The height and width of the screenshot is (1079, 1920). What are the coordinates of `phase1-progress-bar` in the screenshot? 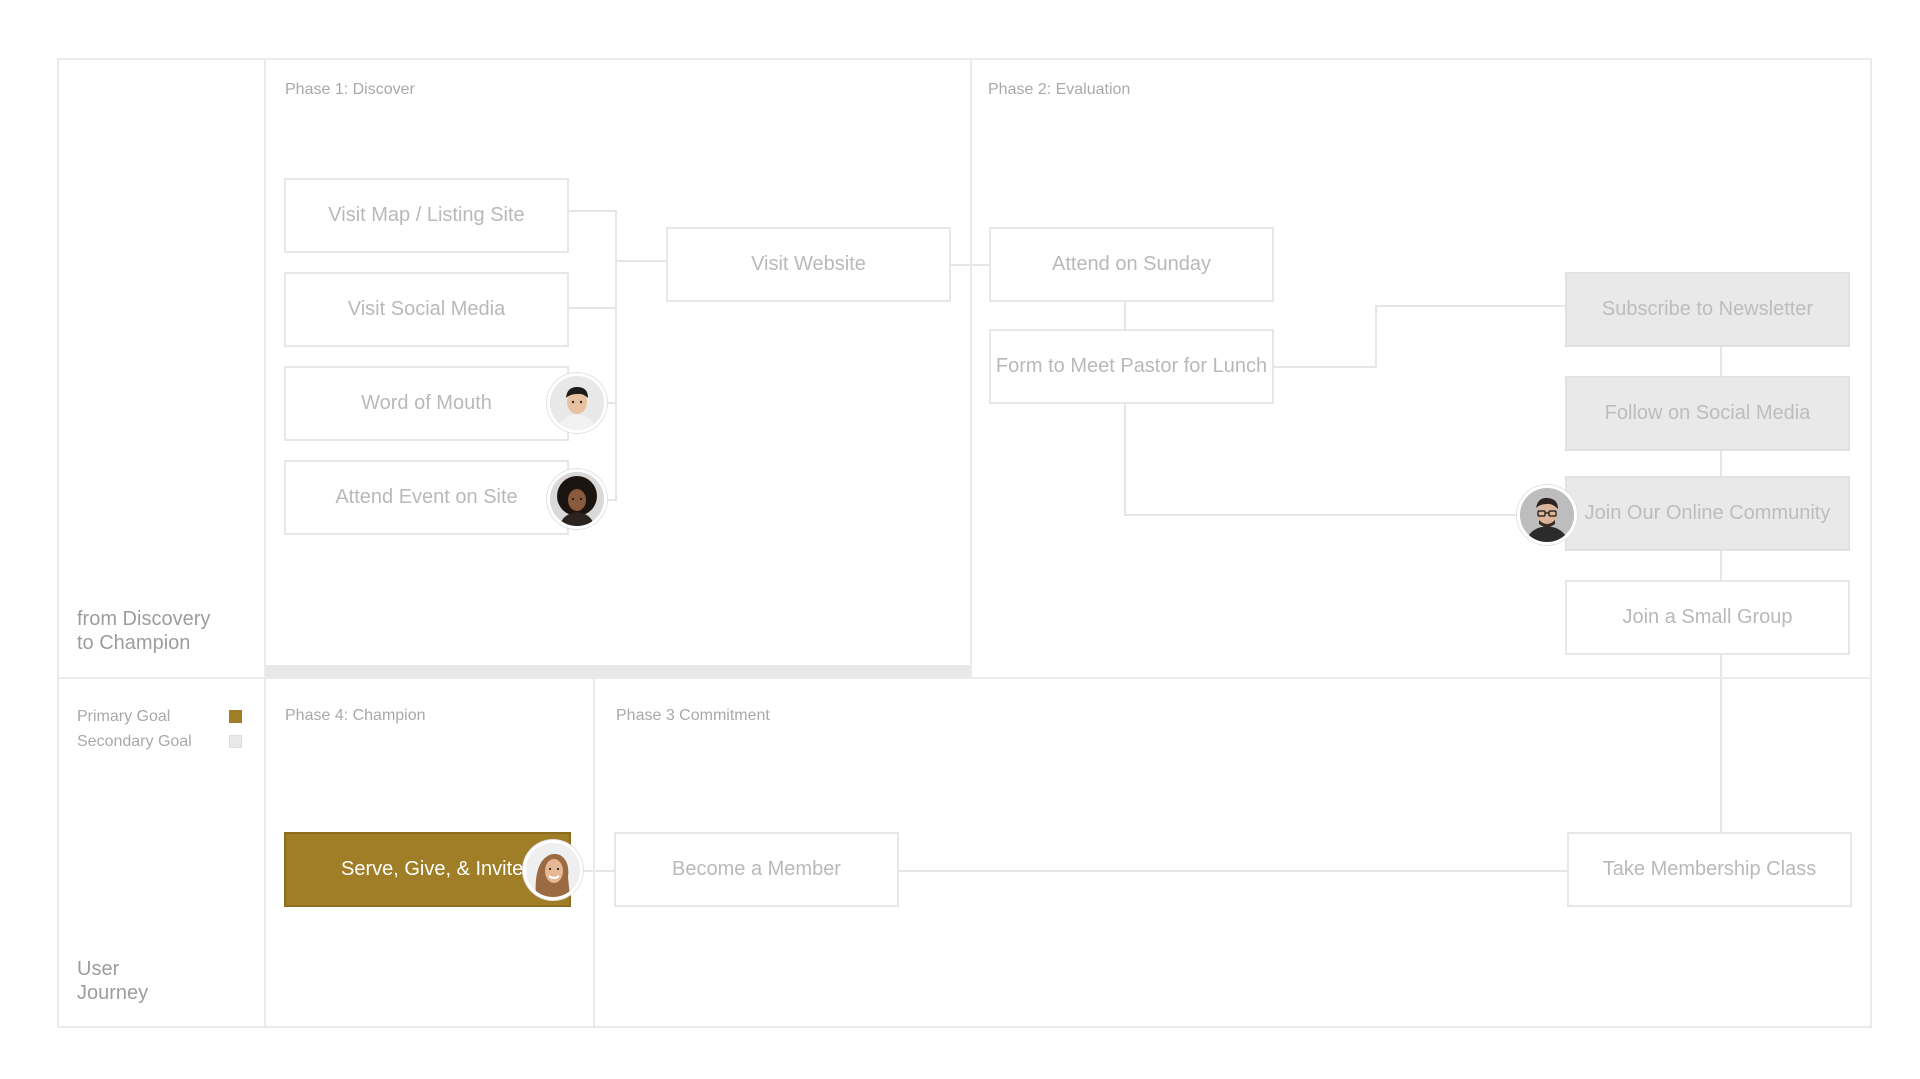 It's located at (618, 671).